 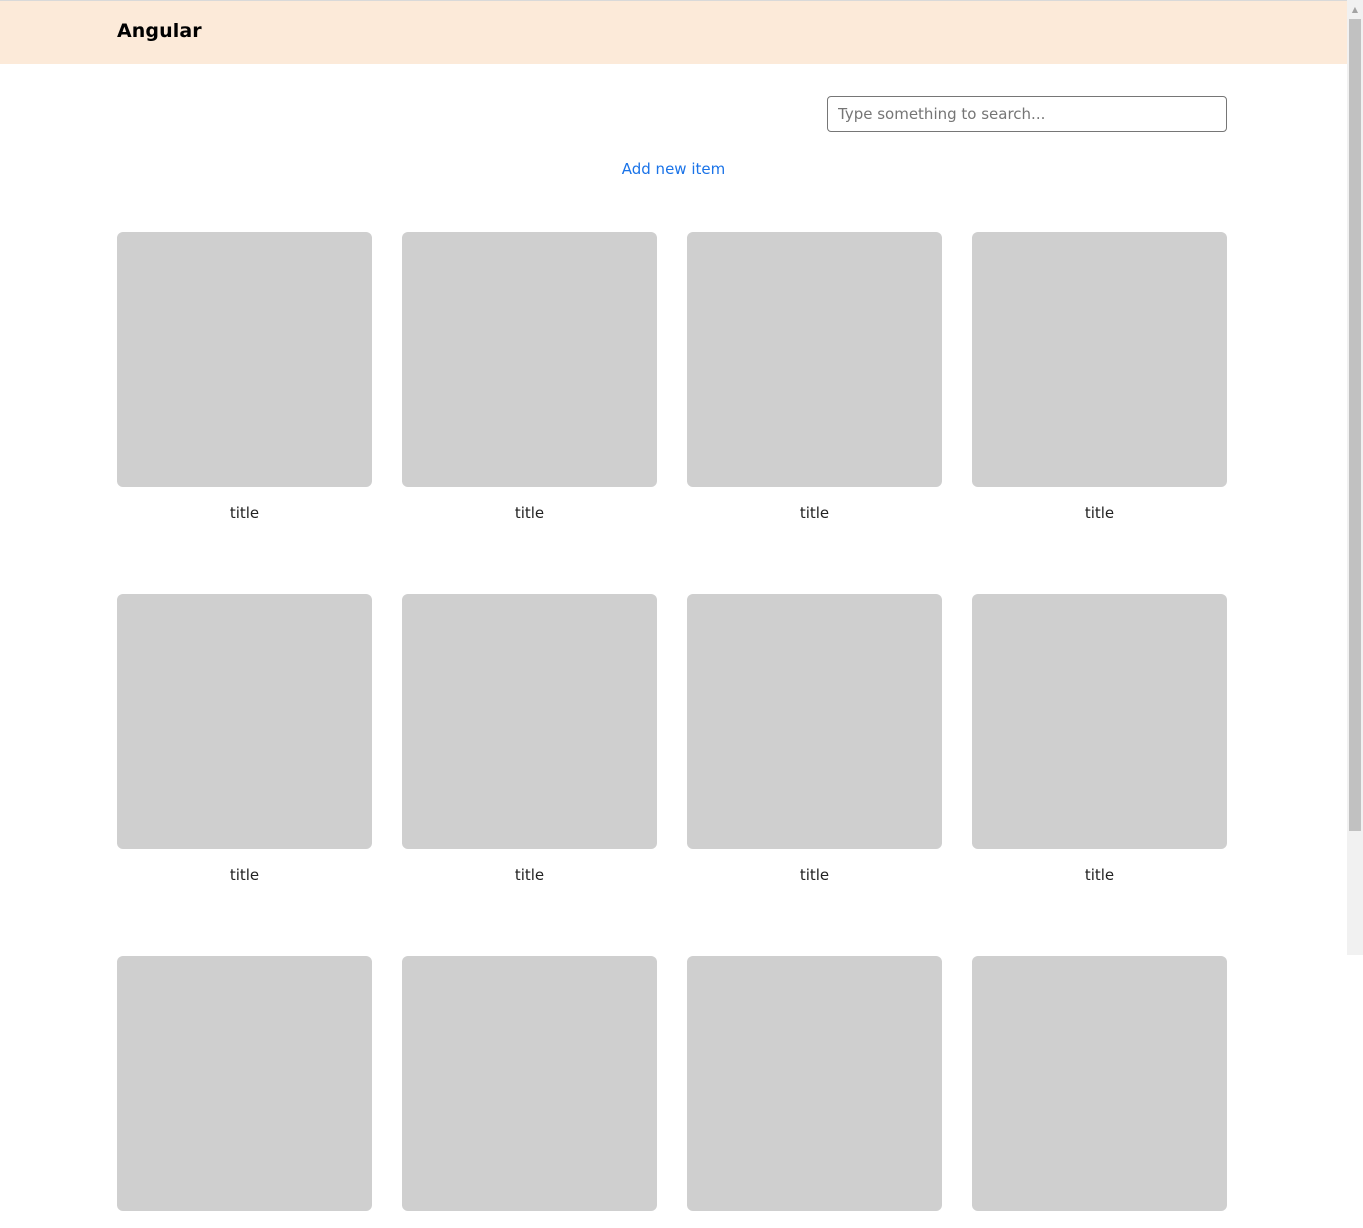 I want to click on scrollbar-thumb, so click(x=1355, y=425).